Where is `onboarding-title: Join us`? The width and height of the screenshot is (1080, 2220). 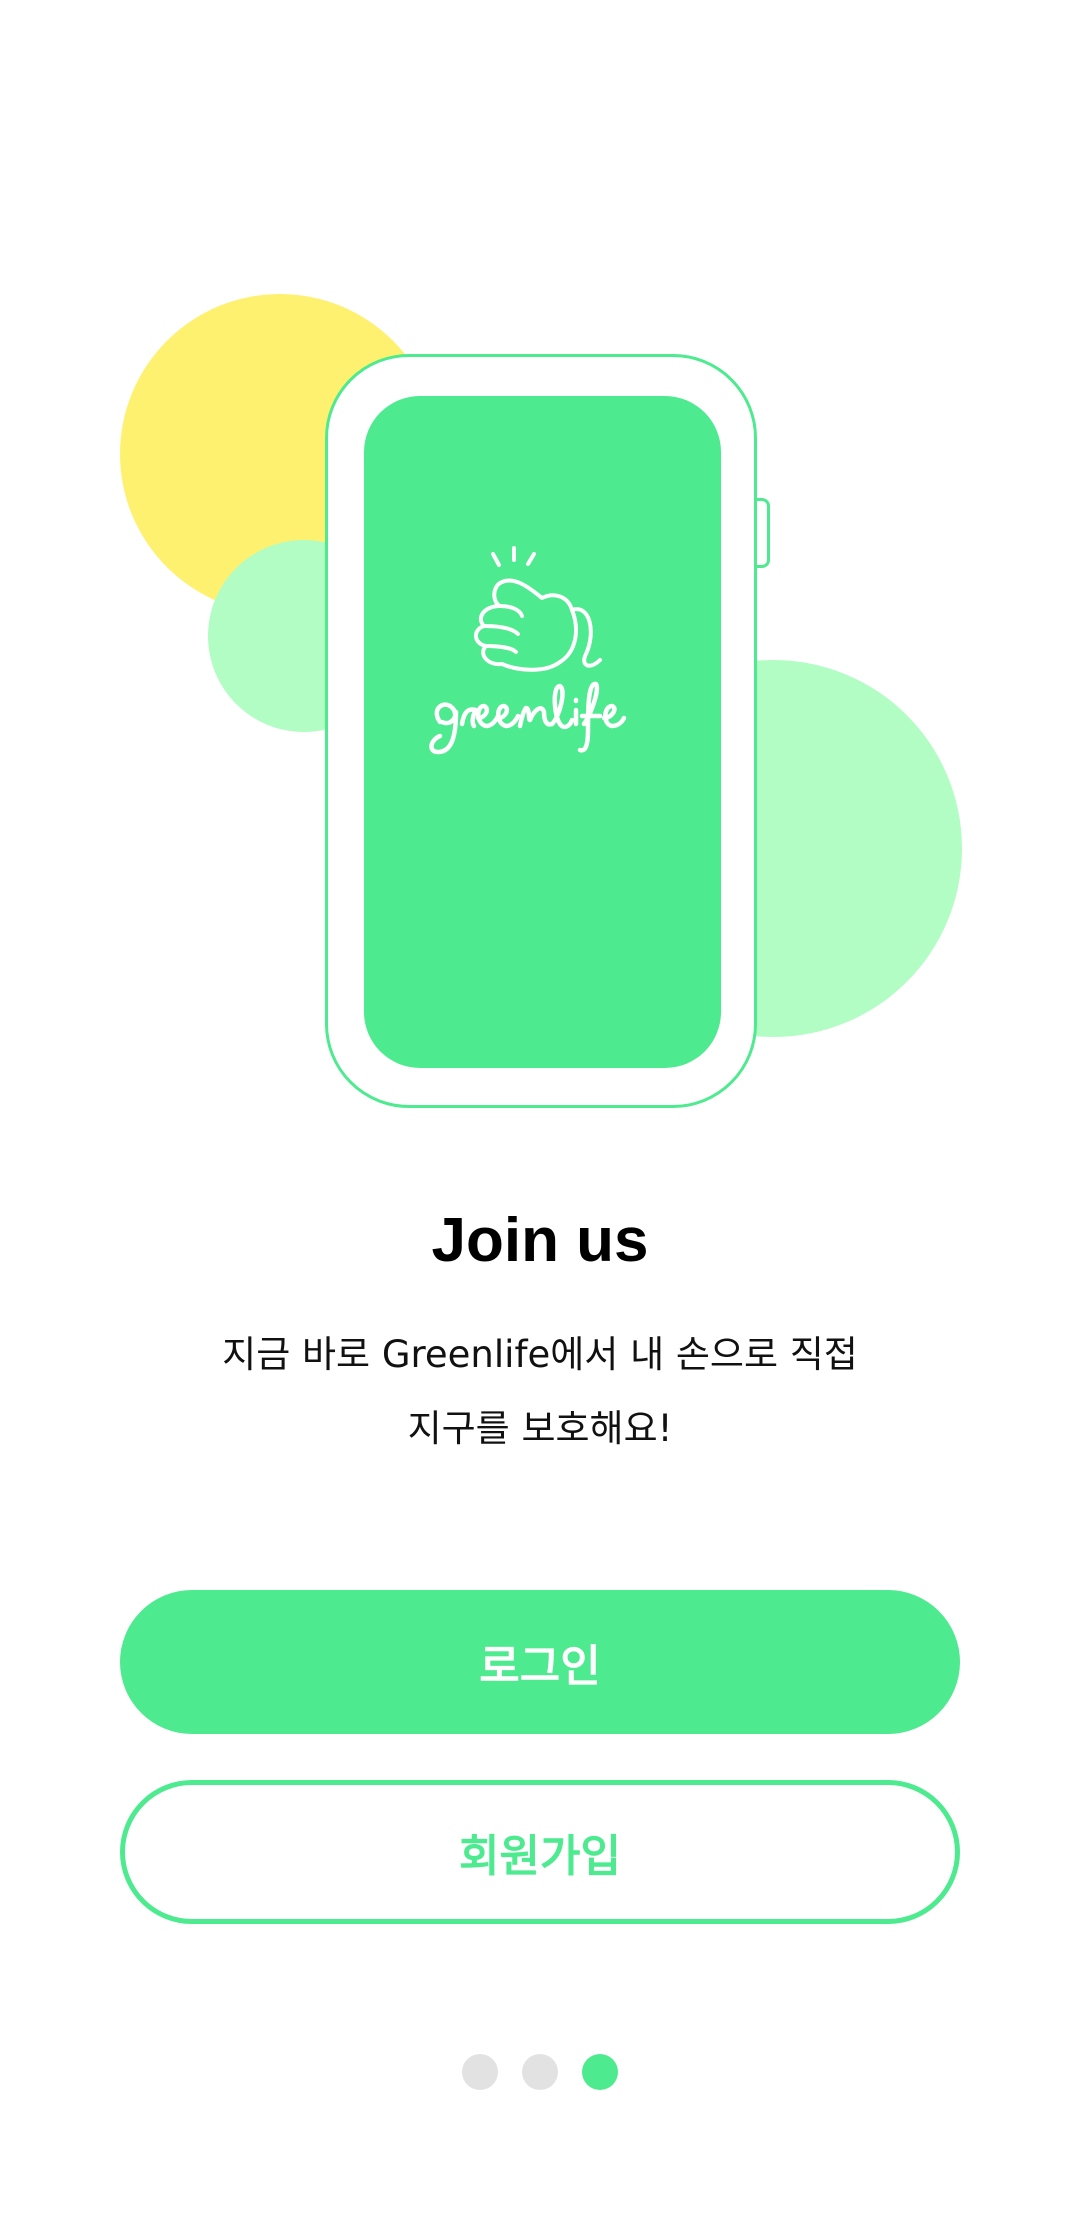 onboarding-title: Join us is located at coordinates (540, 1240).